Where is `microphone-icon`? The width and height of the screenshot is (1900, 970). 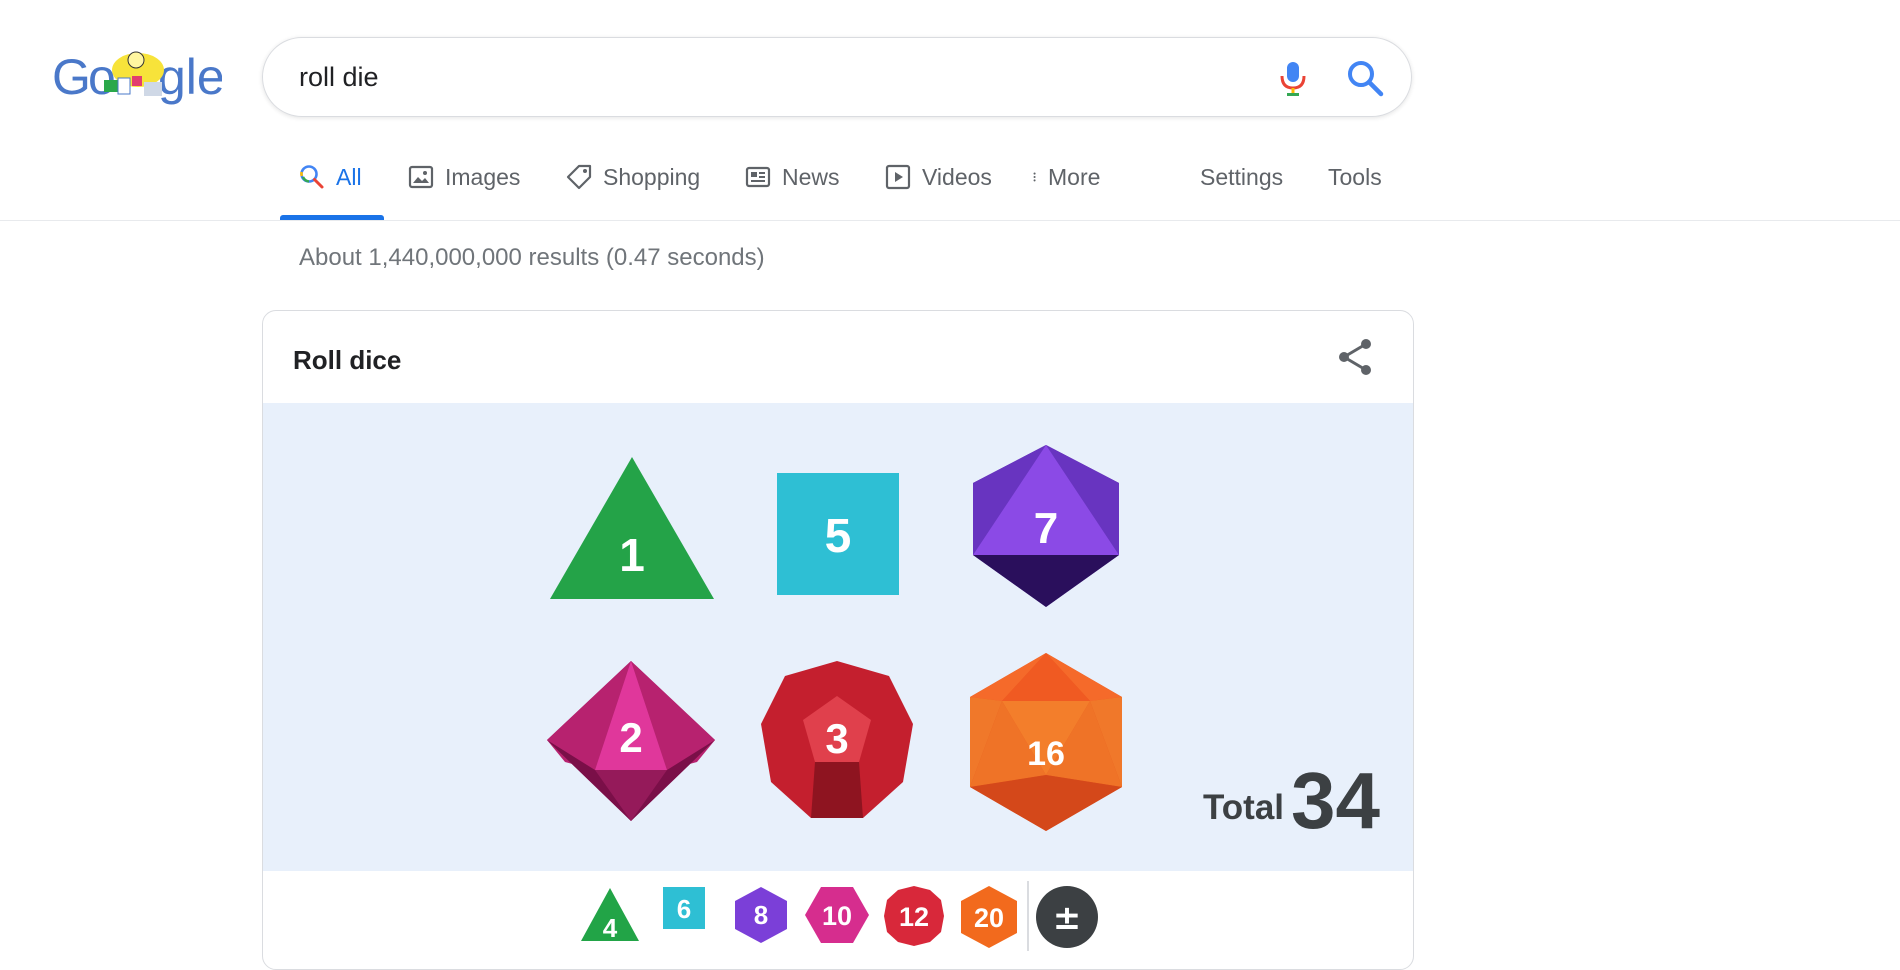 microphone-icon is located at coordinates (1293, 78).